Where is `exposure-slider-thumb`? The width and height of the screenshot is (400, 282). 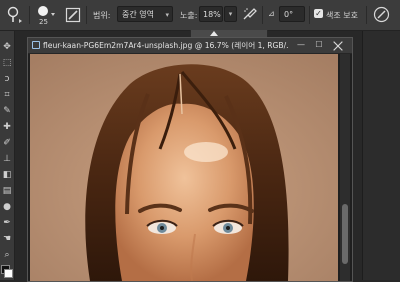
exposure-slider-thumb is located at coordinates (214, 33).